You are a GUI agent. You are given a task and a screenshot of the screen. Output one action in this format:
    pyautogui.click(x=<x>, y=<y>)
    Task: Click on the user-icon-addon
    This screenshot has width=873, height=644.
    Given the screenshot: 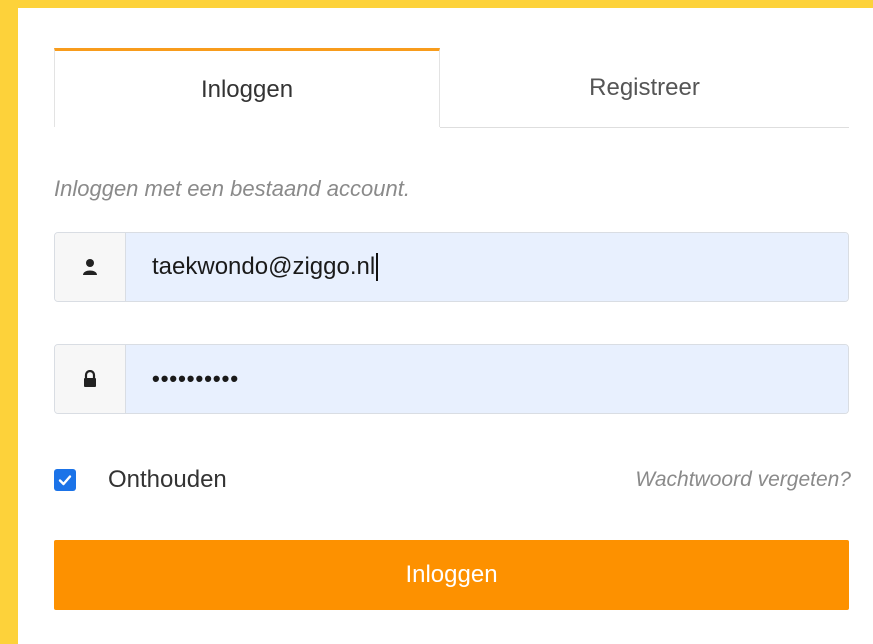 What is the action you would take?
    pyautogui.click(x=90, y=267)
    